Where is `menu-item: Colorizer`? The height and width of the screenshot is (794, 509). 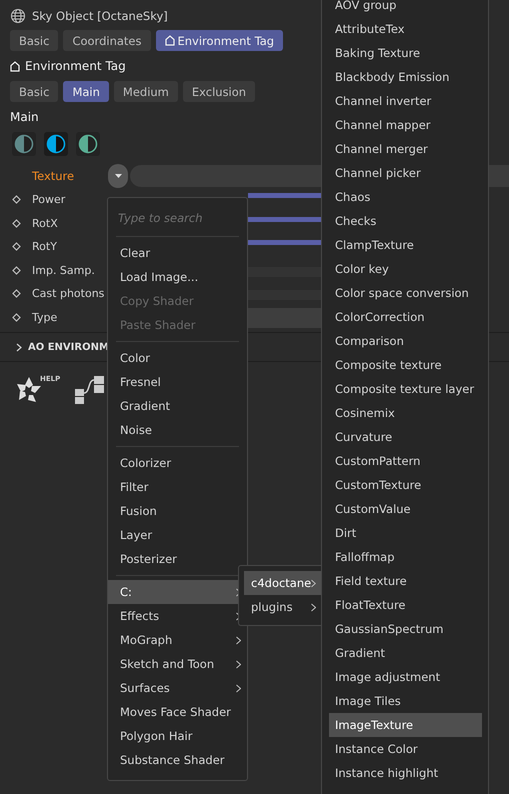
menu-item: Colorizer is located at coordinates (177, 463).